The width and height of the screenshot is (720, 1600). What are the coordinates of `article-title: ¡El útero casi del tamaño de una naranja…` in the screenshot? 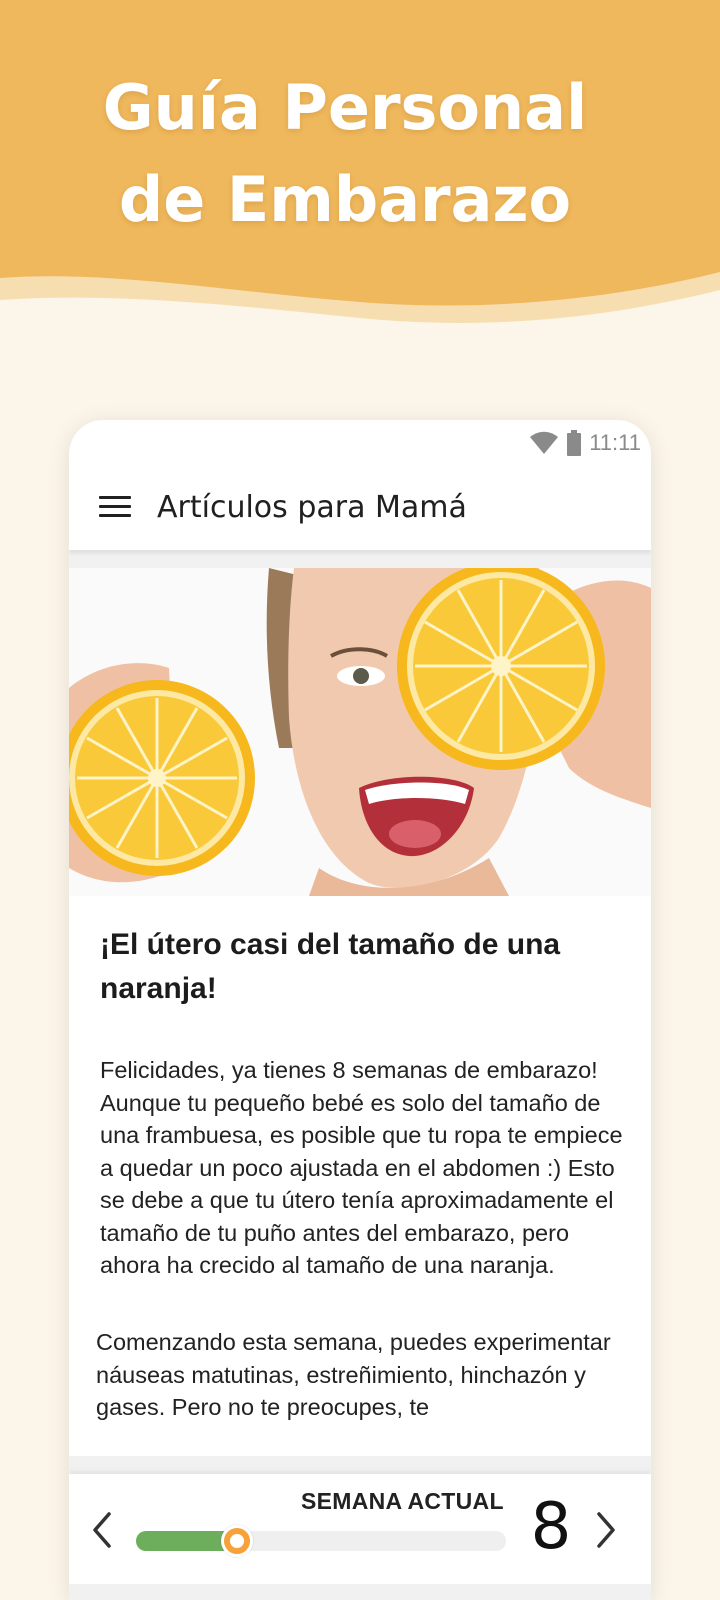 It's located at (330, 966).